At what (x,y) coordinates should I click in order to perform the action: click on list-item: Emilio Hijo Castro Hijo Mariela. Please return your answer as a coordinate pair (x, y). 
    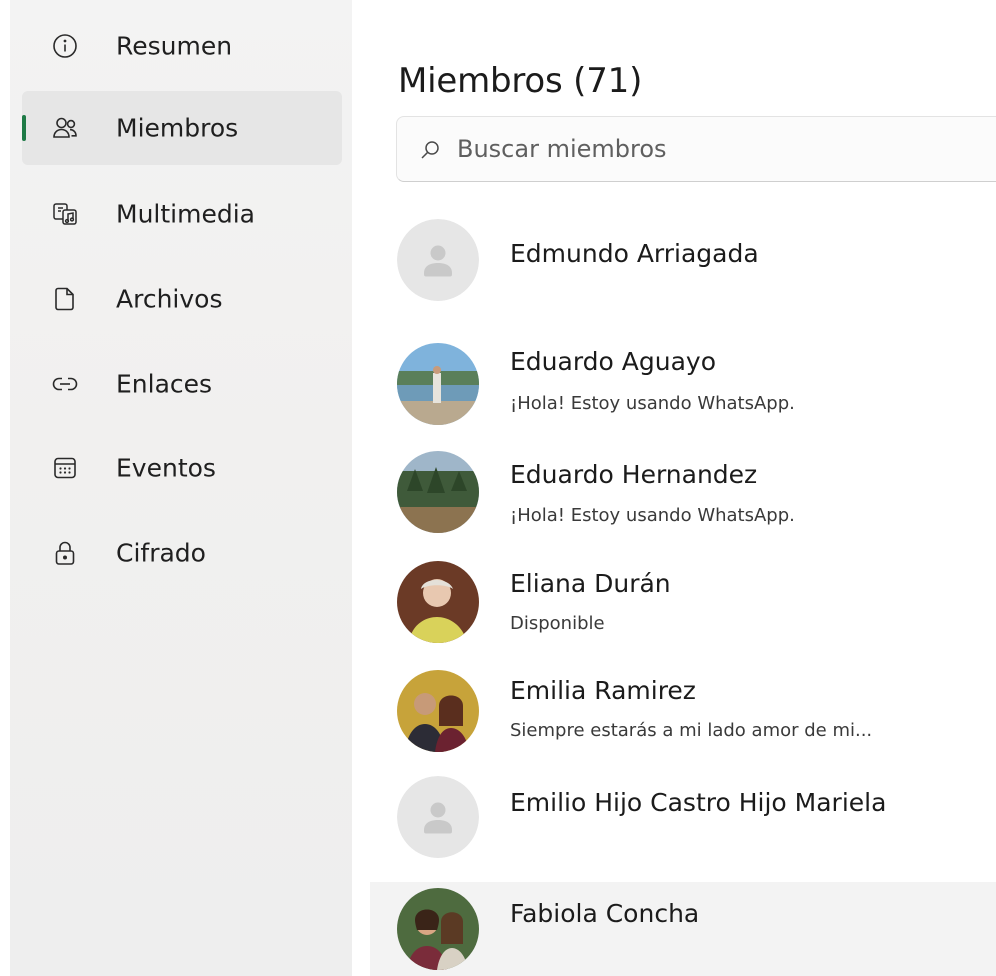
    Looking at the image, I should click on (683, 817).